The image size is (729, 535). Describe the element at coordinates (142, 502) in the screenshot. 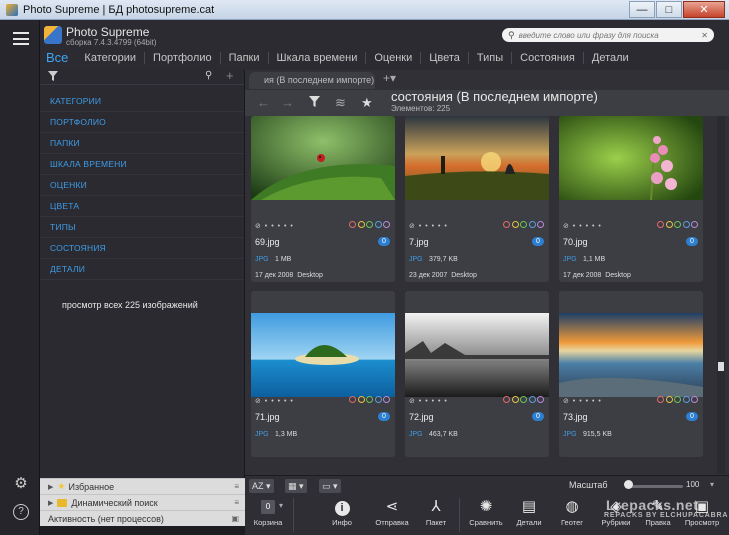

I see `dynamic-search-row: ▶ Динамический поиск ≡` at that location.